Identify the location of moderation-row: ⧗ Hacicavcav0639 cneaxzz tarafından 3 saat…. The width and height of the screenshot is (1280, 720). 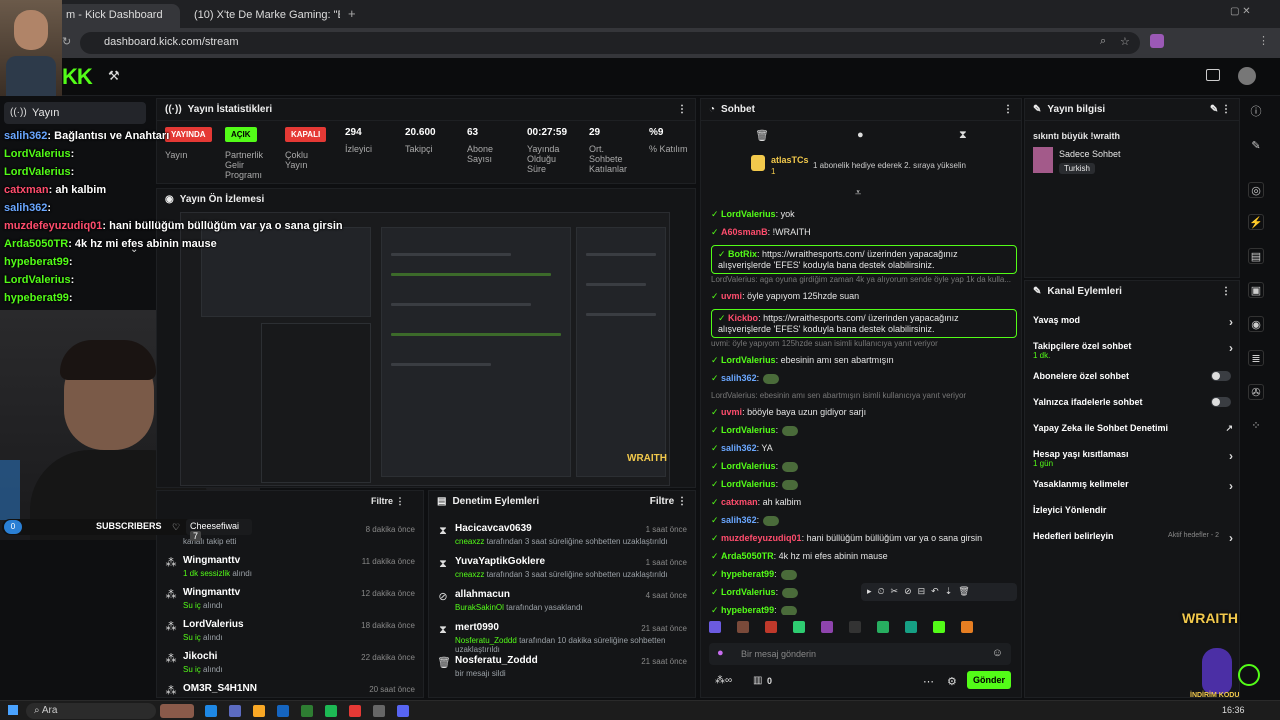
(562, 535).